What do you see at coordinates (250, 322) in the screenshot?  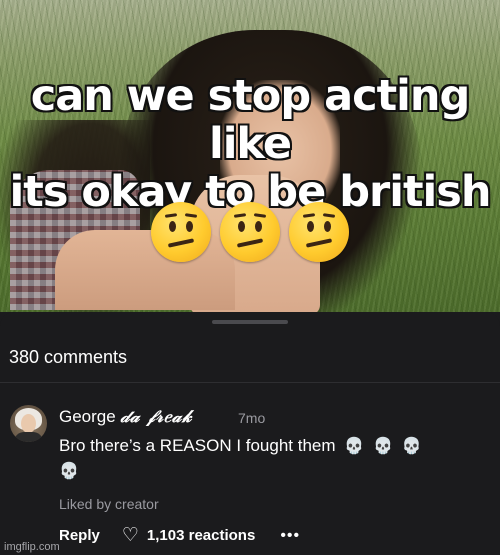 I see `drag-handle` at bounding box center [250, 322].